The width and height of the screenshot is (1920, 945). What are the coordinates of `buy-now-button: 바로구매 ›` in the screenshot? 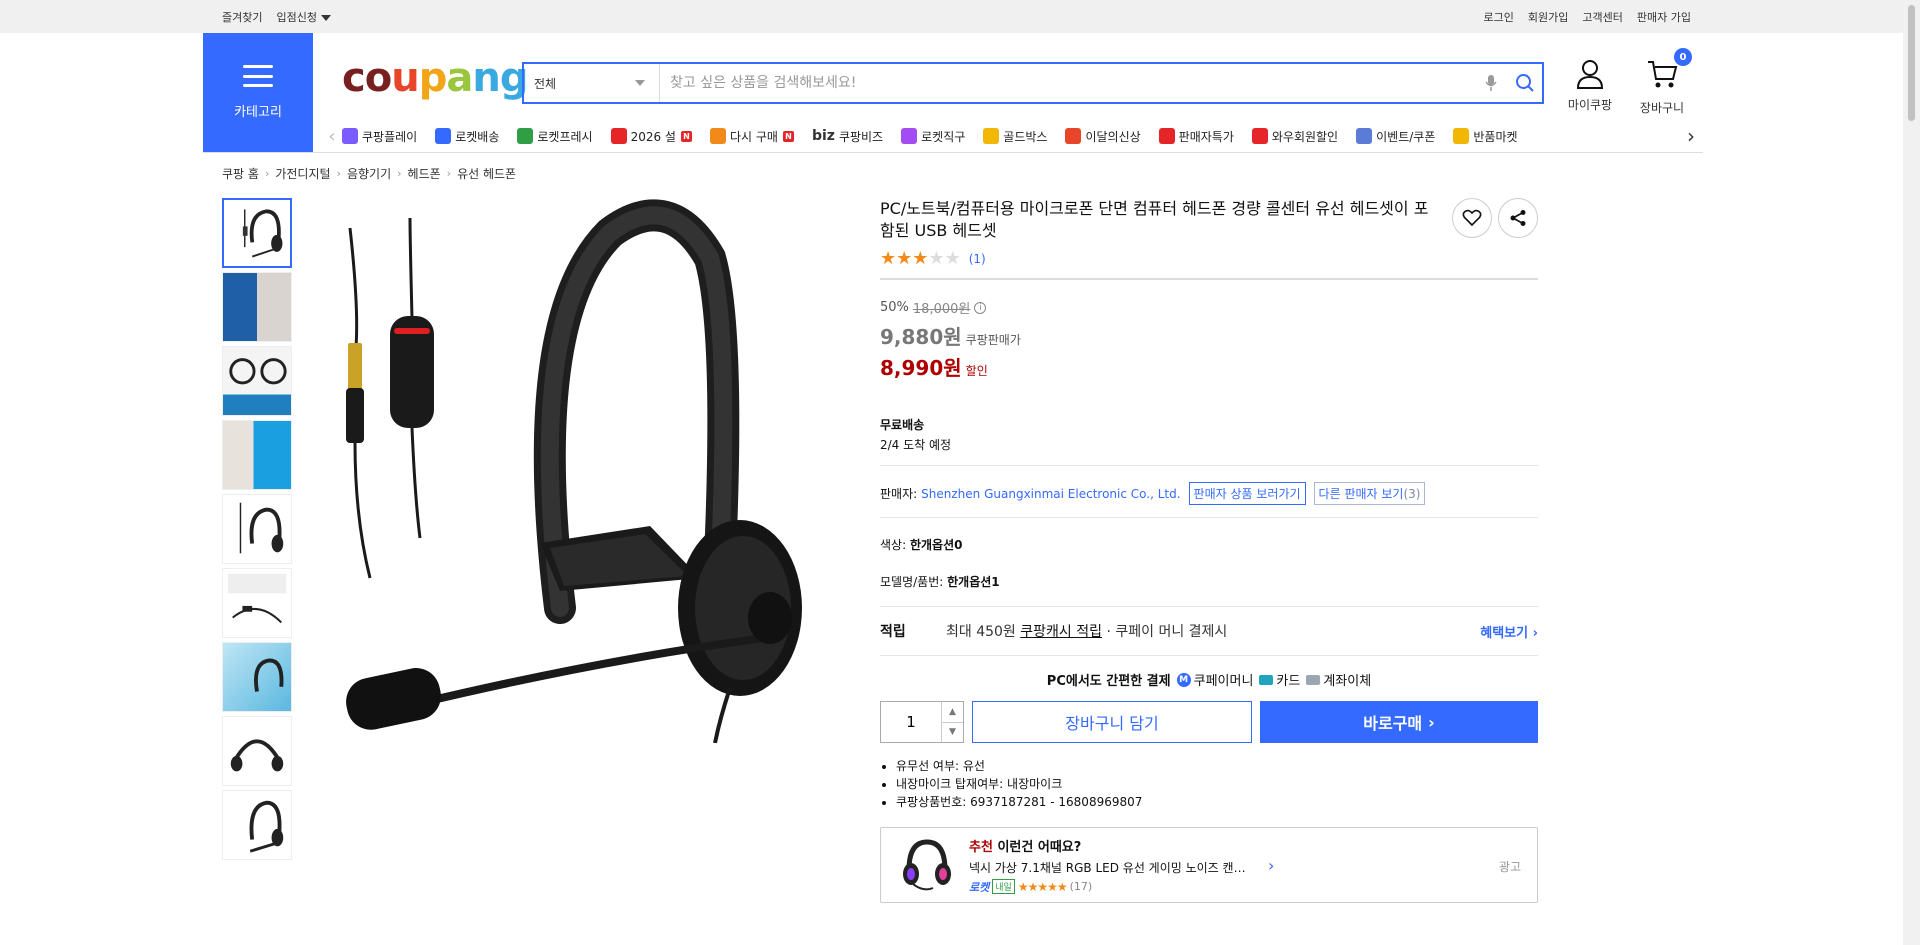 It's located at (1399, 722).